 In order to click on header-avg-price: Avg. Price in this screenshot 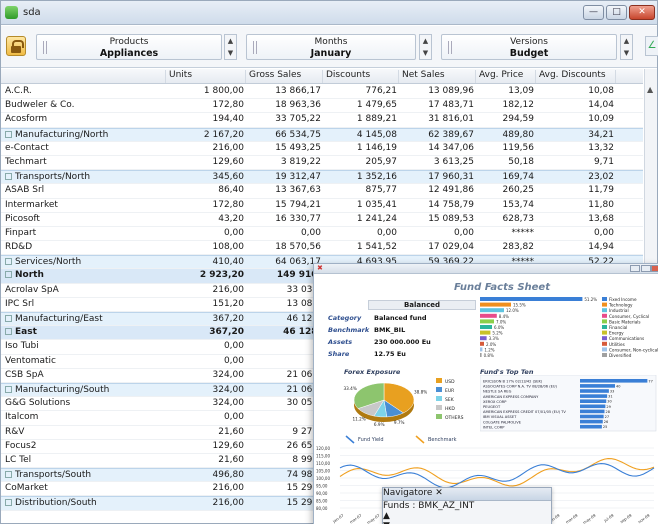, I will do `click(506, 76)`.